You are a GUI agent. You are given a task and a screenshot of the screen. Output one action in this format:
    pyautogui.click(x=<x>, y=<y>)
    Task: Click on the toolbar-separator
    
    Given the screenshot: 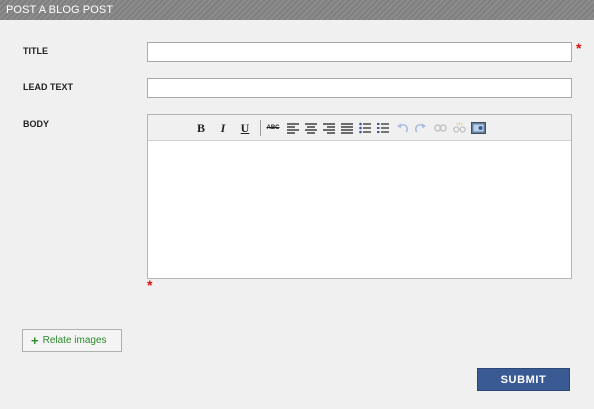 What is the action you would take?
    pyautogui.click(x=260, y=128)
    